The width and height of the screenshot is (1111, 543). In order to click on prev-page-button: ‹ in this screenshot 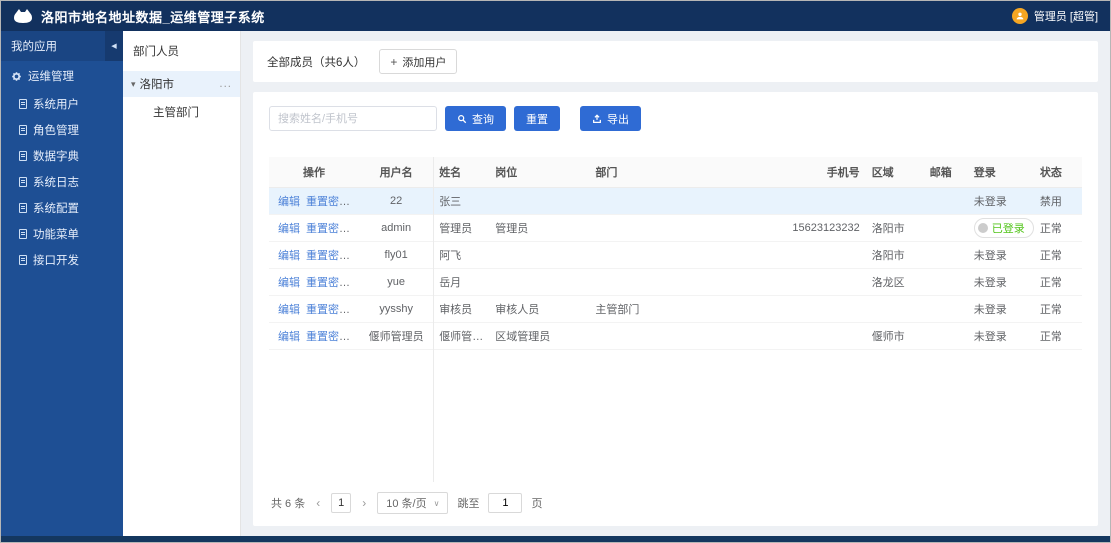, I will do `click(318, 503)`.